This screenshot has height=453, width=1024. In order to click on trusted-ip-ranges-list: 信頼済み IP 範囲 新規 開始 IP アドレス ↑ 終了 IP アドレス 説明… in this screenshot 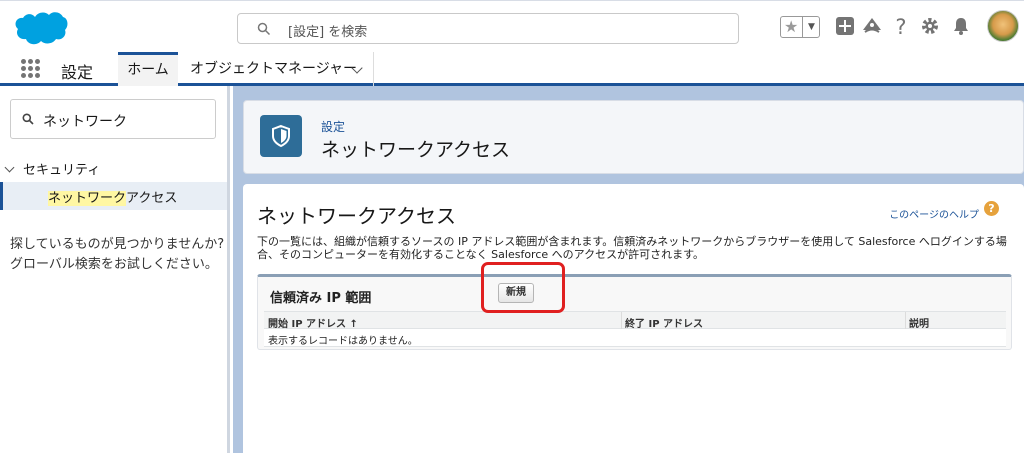, I will do `click(634, 312)`.